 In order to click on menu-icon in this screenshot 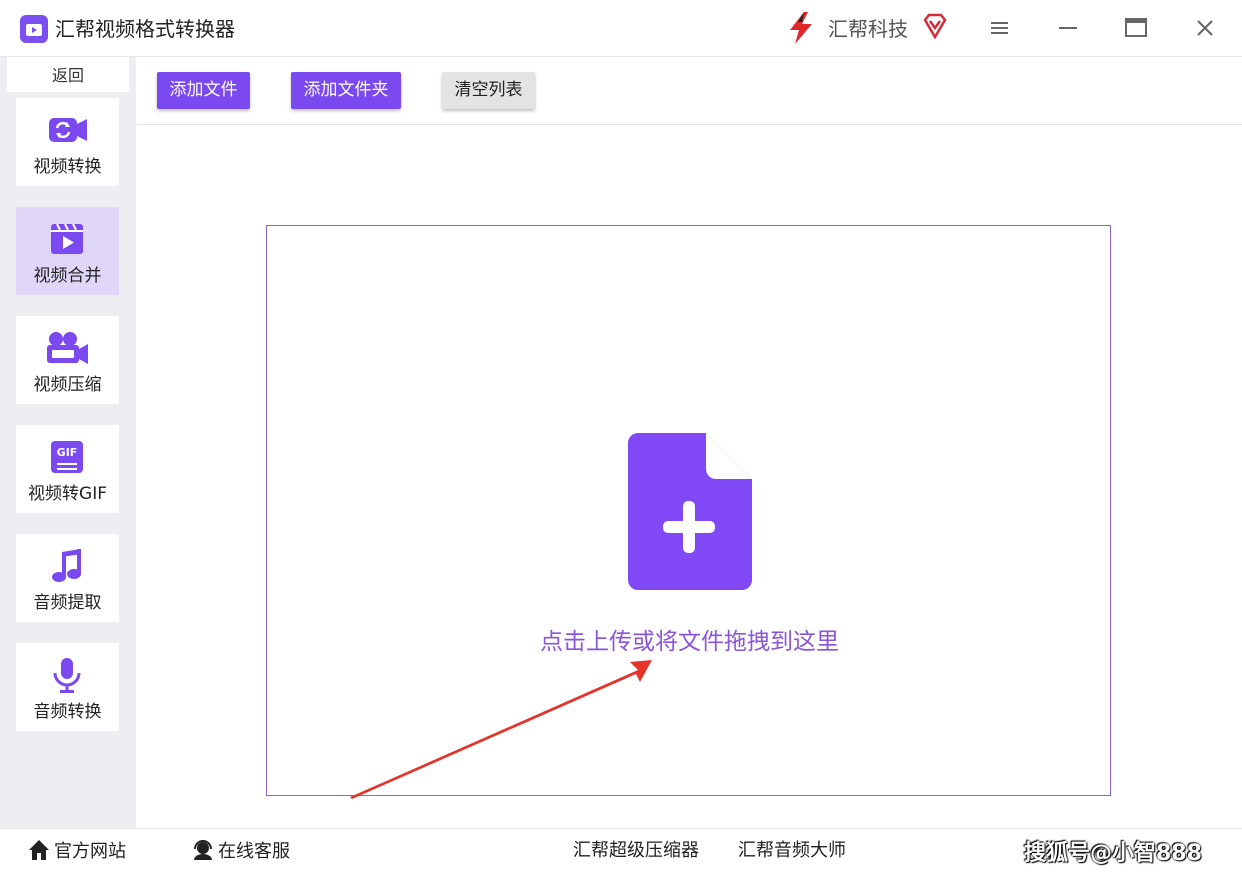, I will do `click(1000, 28)`.